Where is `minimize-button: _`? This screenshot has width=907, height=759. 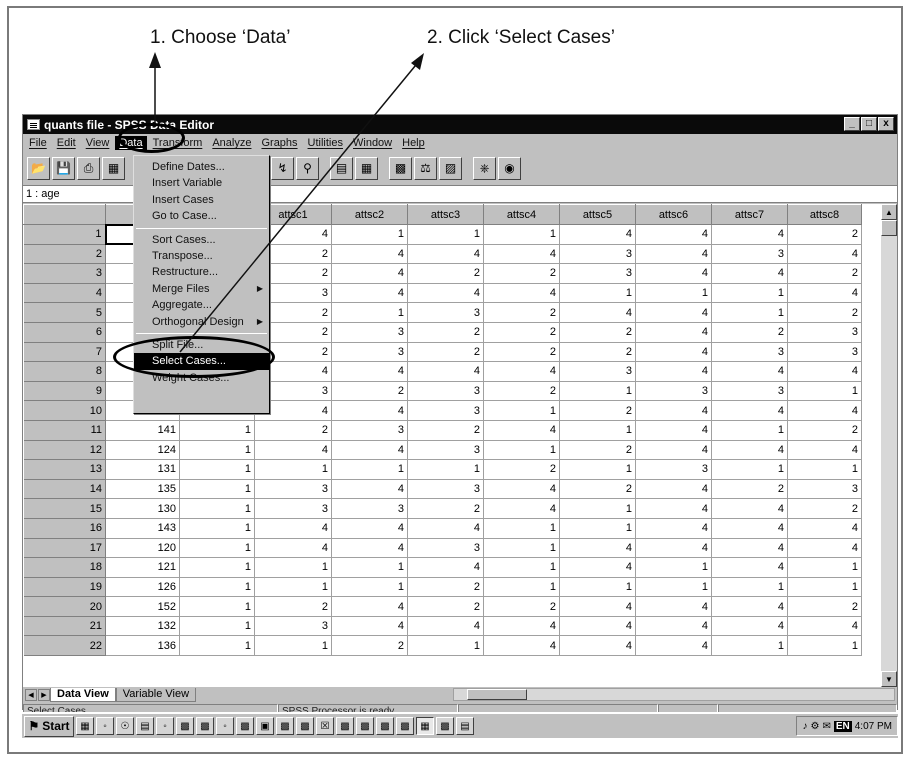 minimize-button: _ is located at coordinates (852, 124).